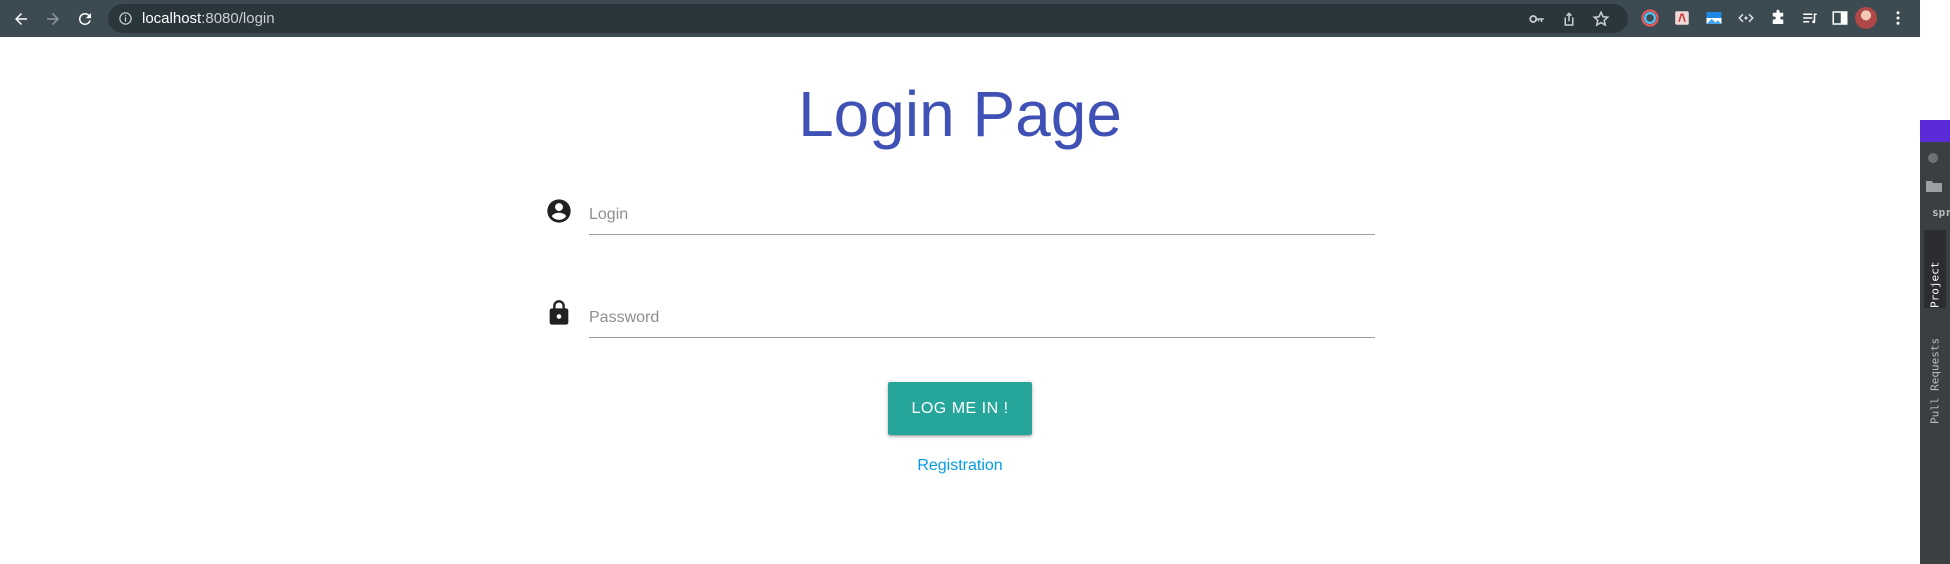 This screenshot has height=564, width=1950. Describe the element at coordinates (1941, 212) in the screenshot. I see `ide-partial-text: spr` at that location.